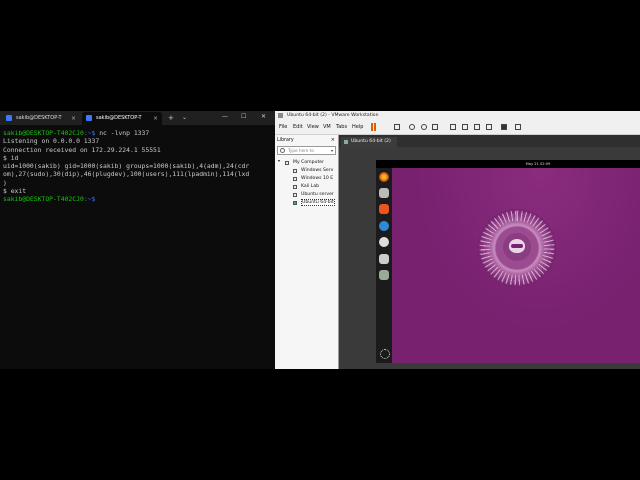  Describe the element at coordinates (11, 157) in the screenshot. I see `output-line: $ id` at that location.